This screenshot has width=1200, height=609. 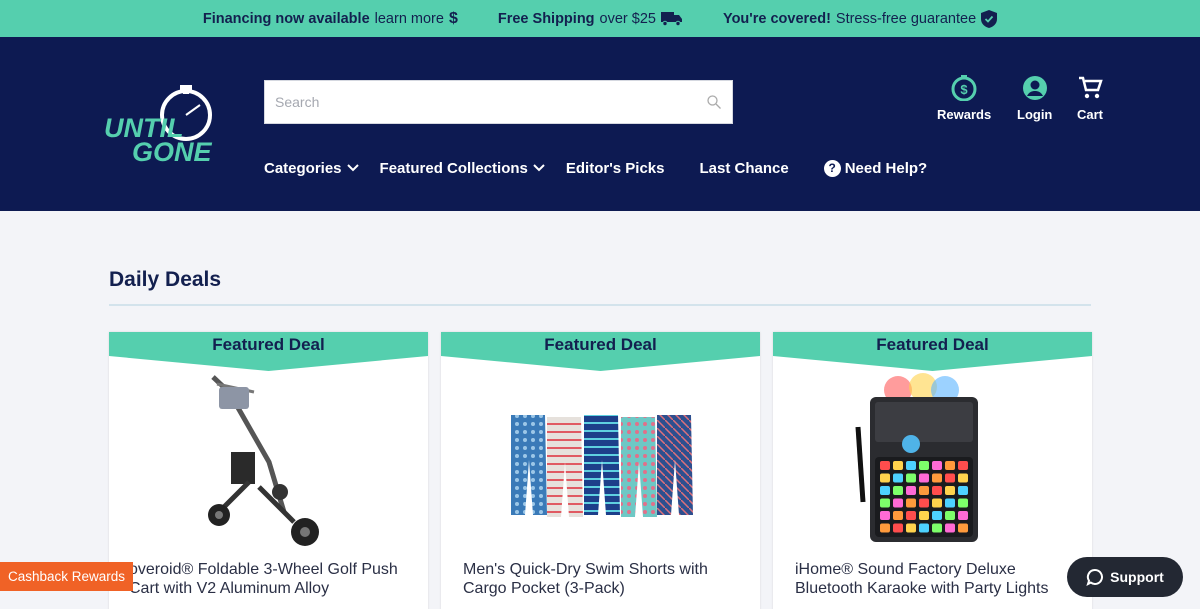 What do you see at coordinates (1095, 577) in the screenshot?
I see `chat-bubble-icon` at bounding box center [1095, 577].